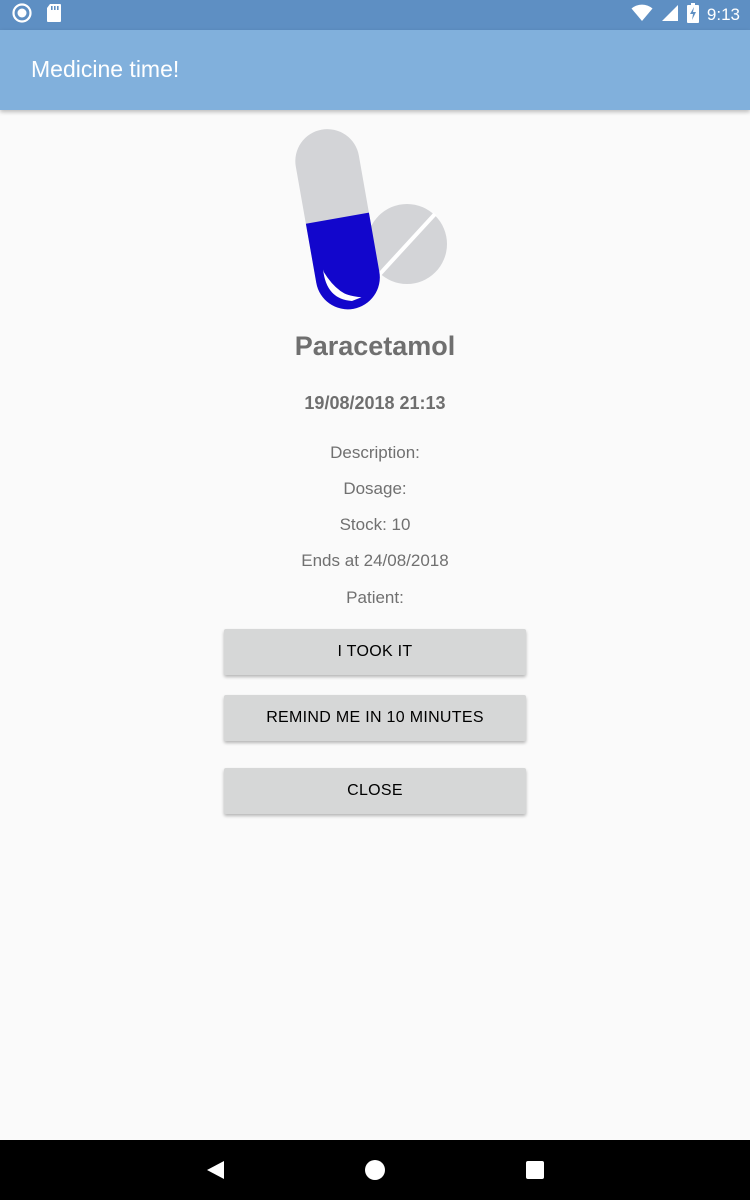  I want to click on back-triangle-icon, so click(215, 1170).